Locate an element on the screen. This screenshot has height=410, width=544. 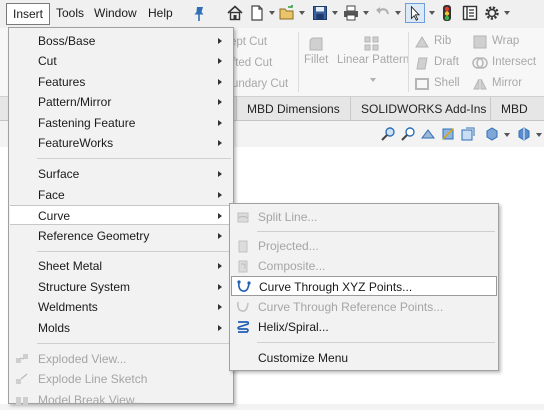
linear-pattern-label: Linear Pattern is located at coordinates (373, 60).